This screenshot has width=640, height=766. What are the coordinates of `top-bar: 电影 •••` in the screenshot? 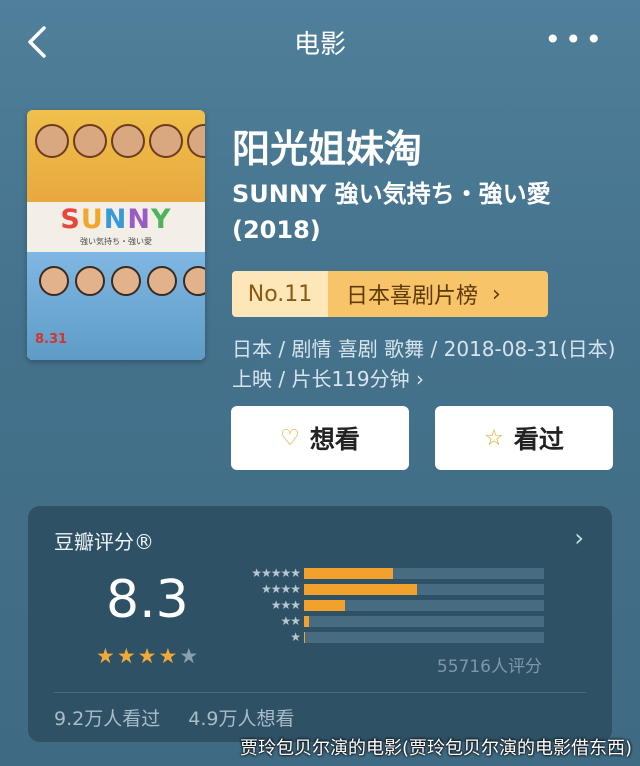 It's located at (320, 43).